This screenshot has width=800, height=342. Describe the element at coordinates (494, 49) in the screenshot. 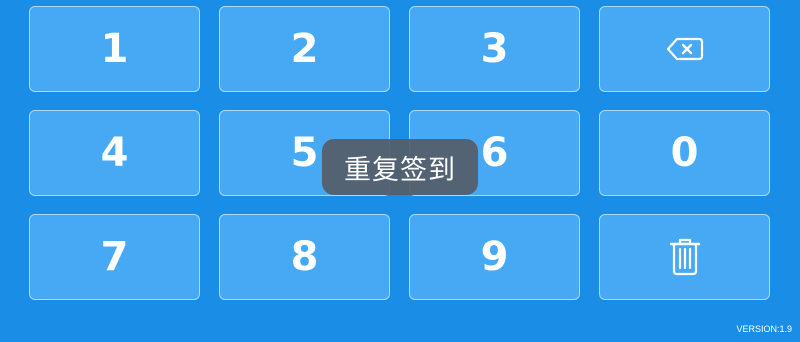

I see `key-3: 3` at that location.